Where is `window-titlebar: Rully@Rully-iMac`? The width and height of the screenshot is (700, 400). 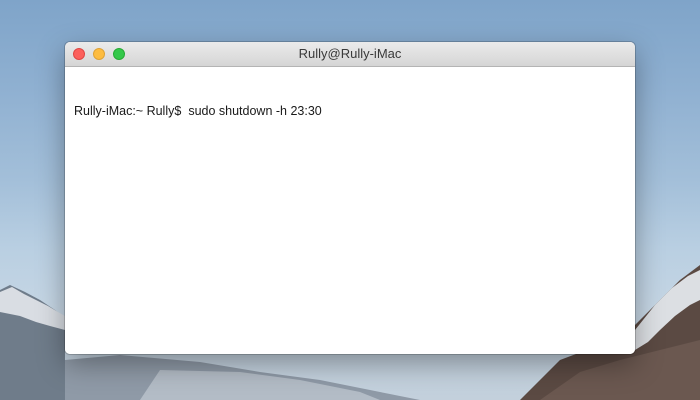 window-titlebar: Rully@Rully-iMac is located at coordinates (350, 54).